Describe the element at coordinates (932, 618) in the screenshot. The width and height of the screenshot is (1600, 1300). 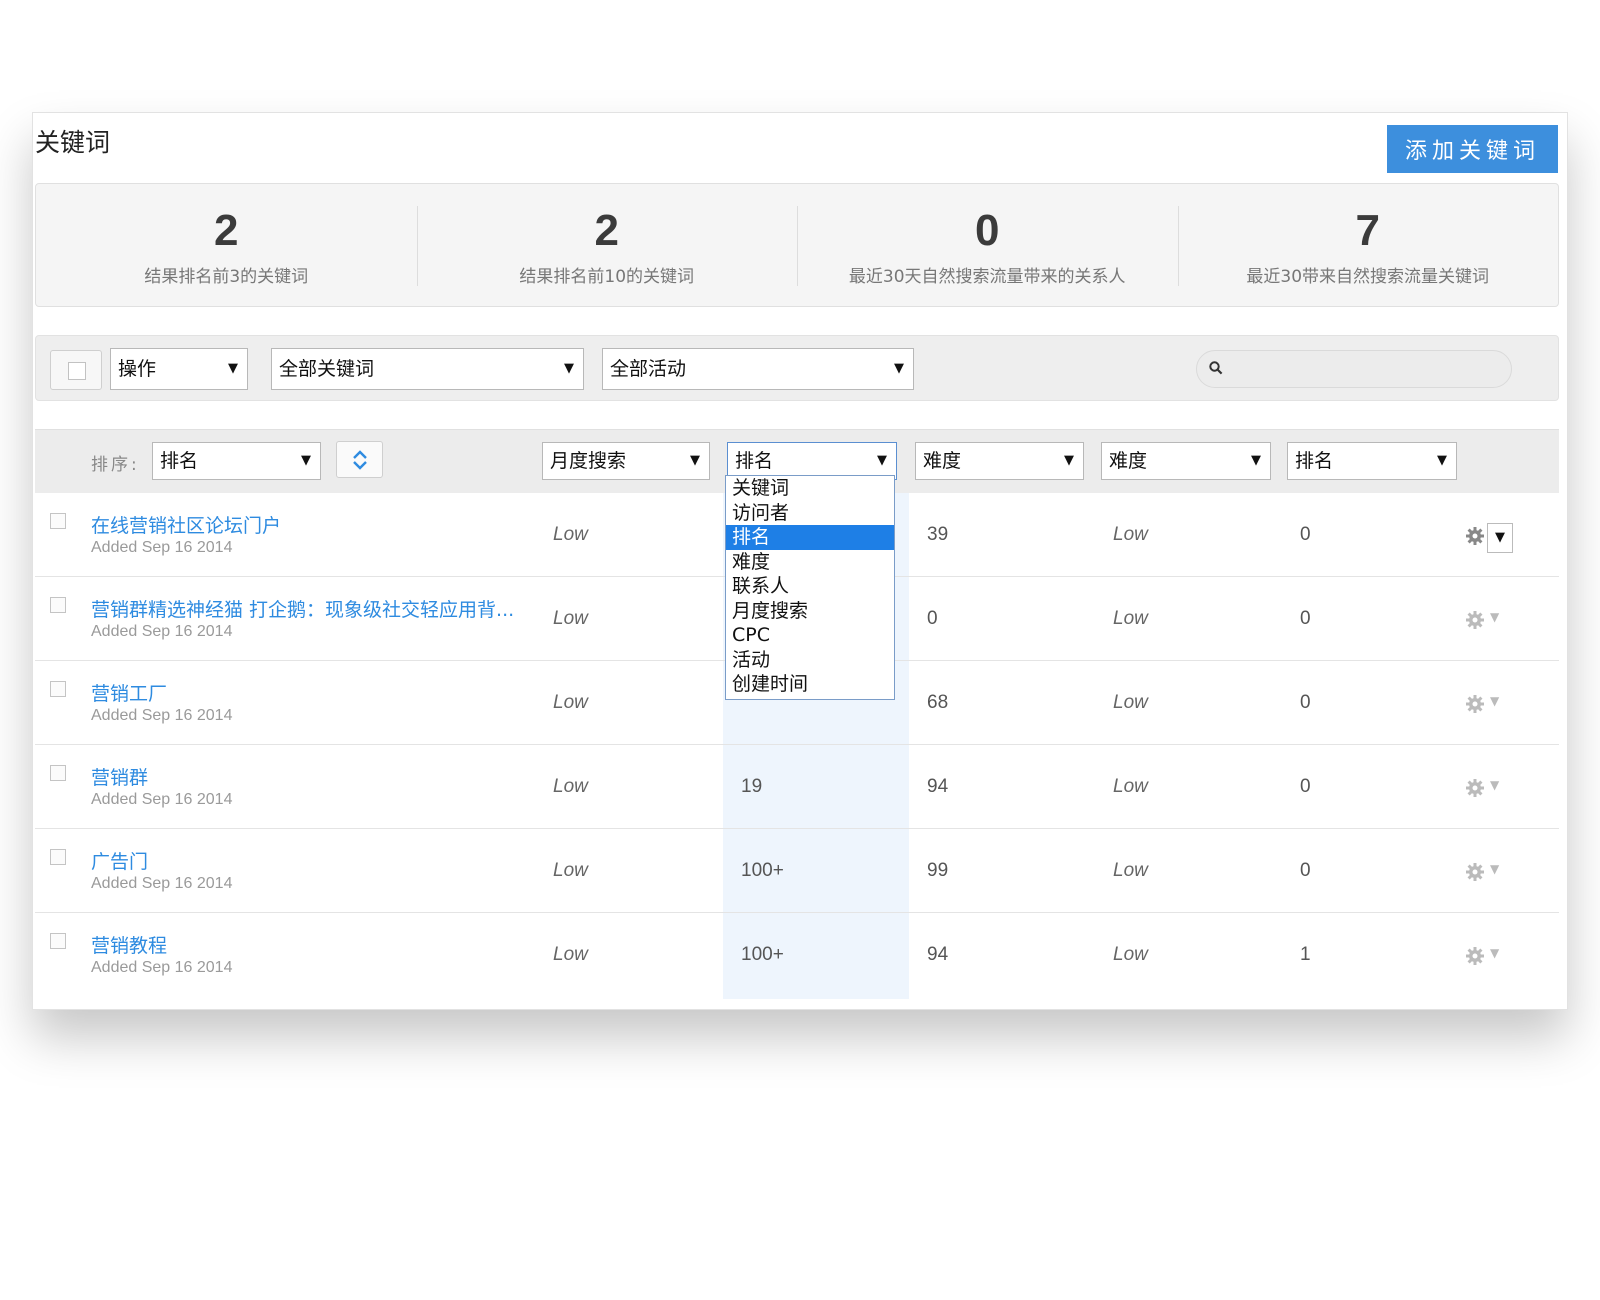
I see `difficulty-cell: 0` at that location.